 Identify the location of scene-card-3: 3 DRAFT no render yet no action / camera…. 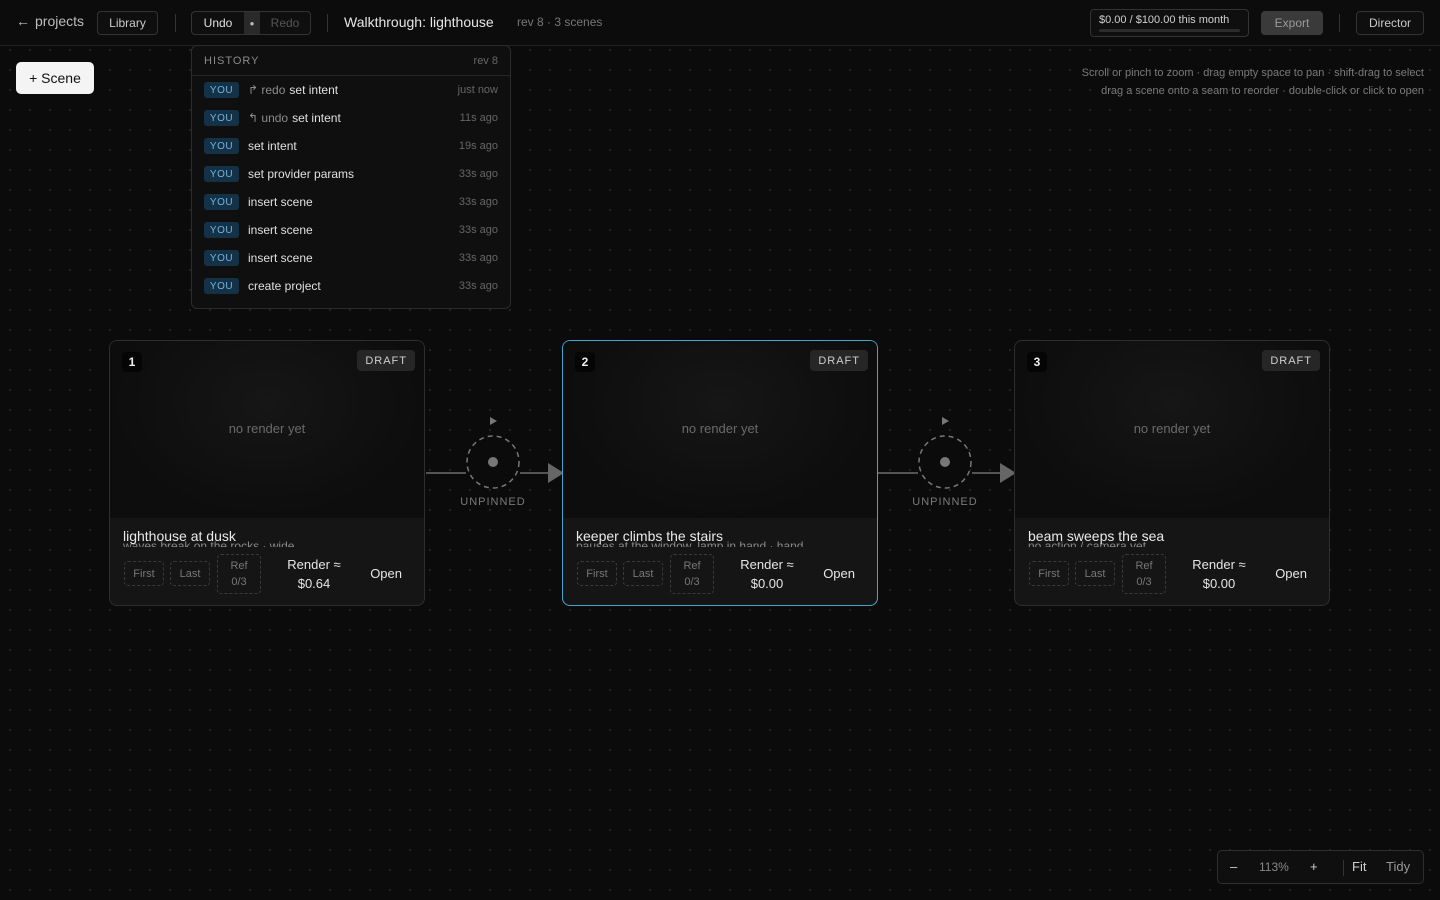
(1172, 473).